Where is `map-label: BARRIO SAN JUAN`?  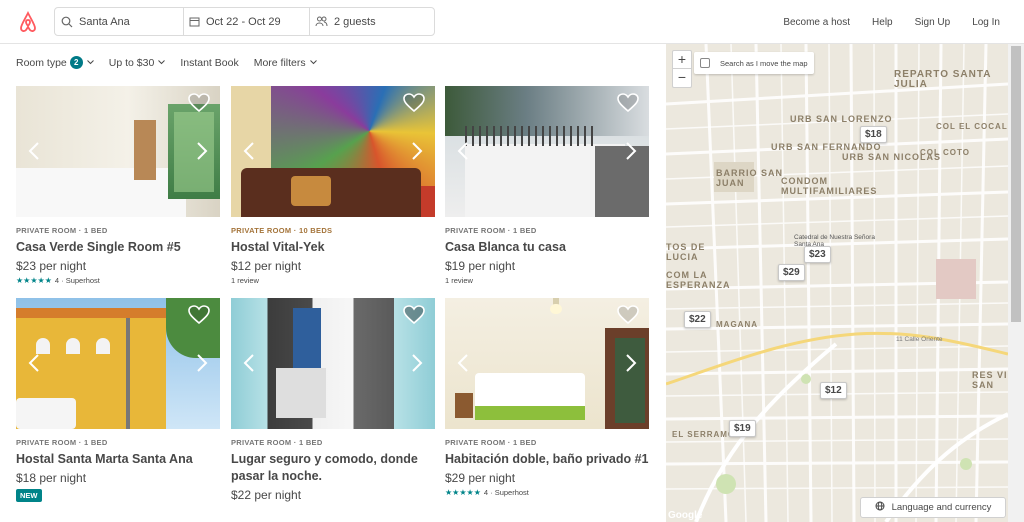 map-label: BARRIO SAN JUAN is located at coordinates (750, 178).